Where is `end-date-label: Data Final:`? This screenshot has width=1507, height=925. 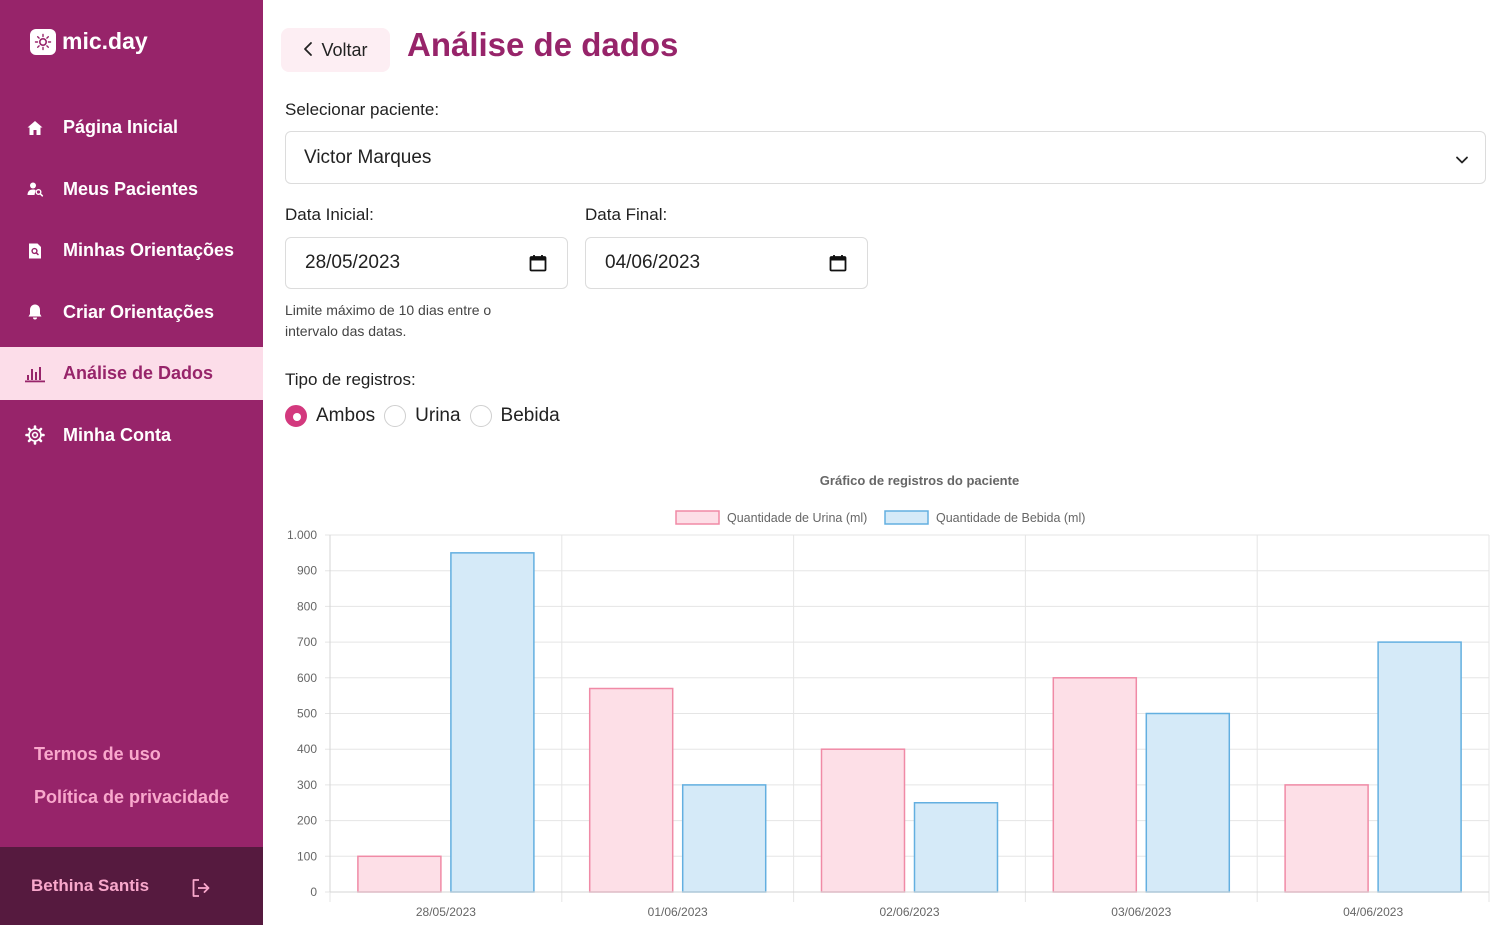
end-date-label: Data Final: is located at coordinates (626, 214).